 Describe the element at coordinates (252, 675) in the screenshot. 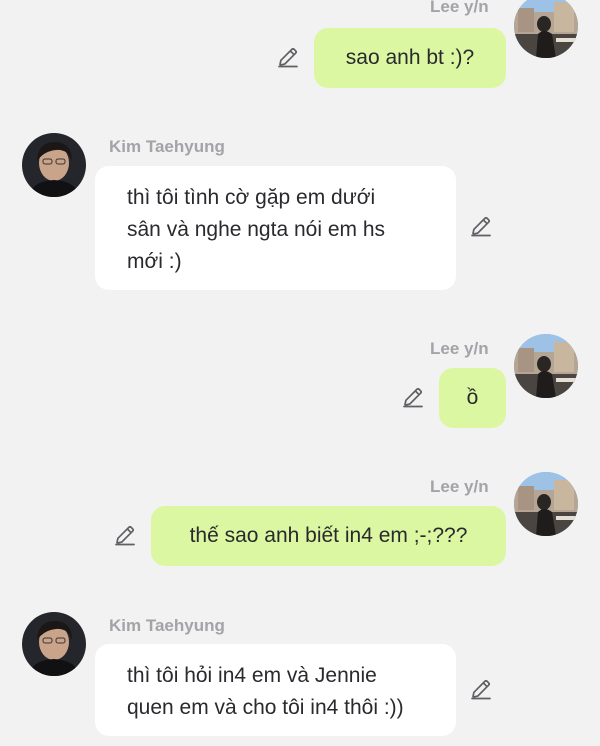

I see `message-line: thì tôi hỏi in4 em và Jennie` at that location.